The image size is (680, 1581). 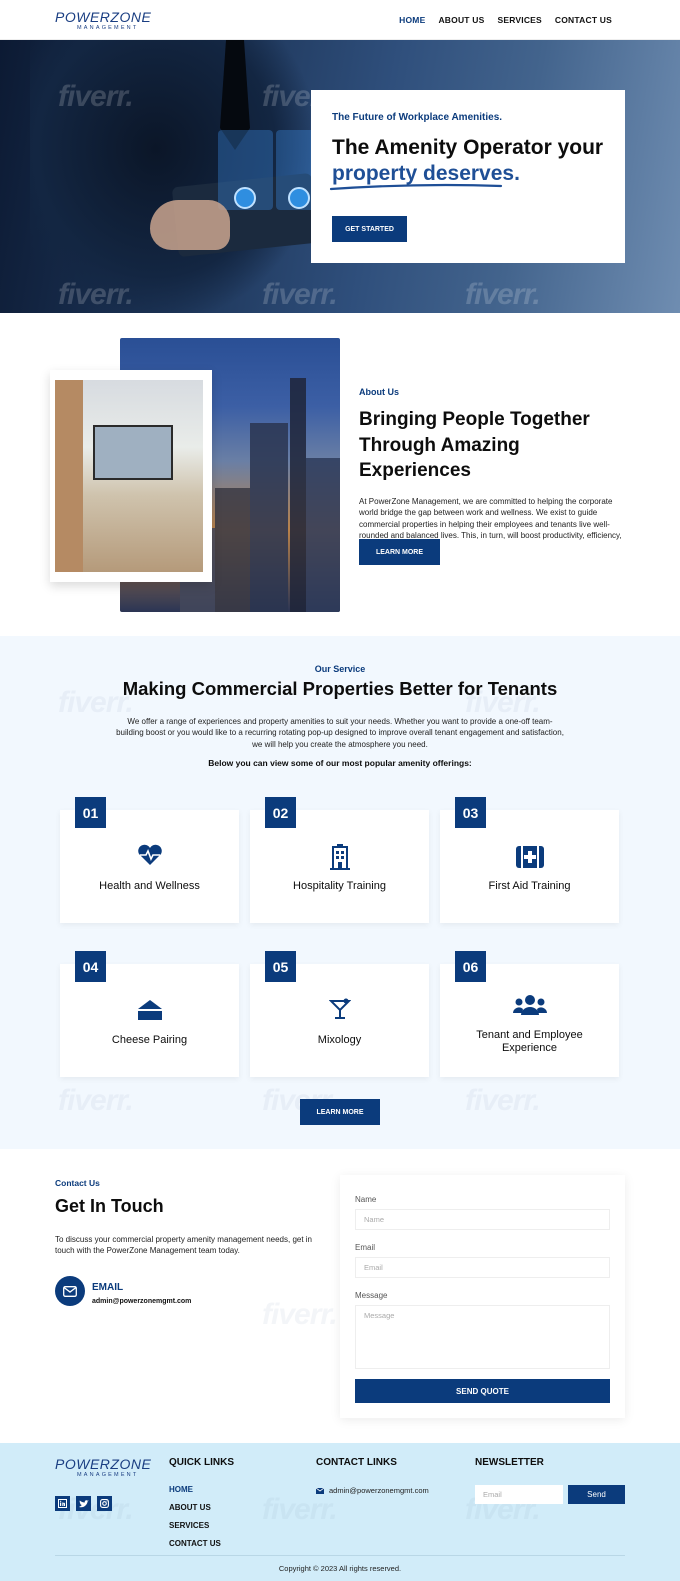 I want to click on card-number: 02, so click(x=280, y=812).